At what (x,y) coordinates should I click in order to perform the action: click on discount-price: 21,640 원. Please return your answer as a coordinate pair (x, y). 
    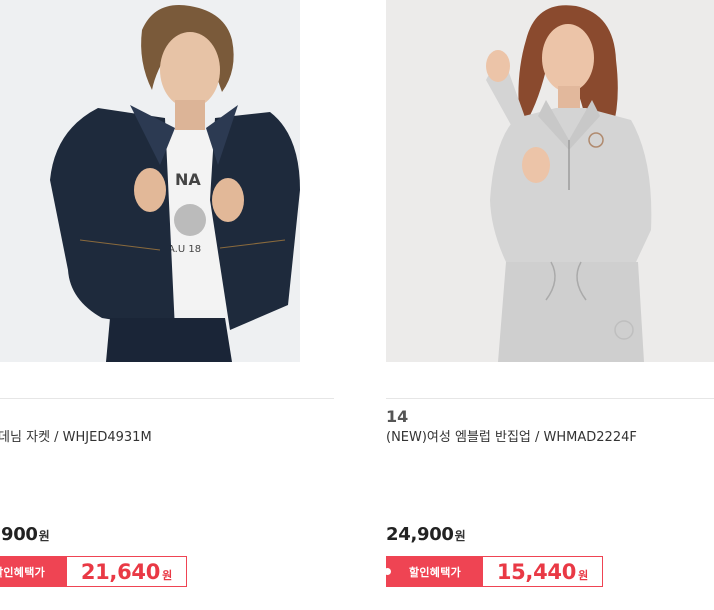
    Looking at the image, I should click on (126, 571).